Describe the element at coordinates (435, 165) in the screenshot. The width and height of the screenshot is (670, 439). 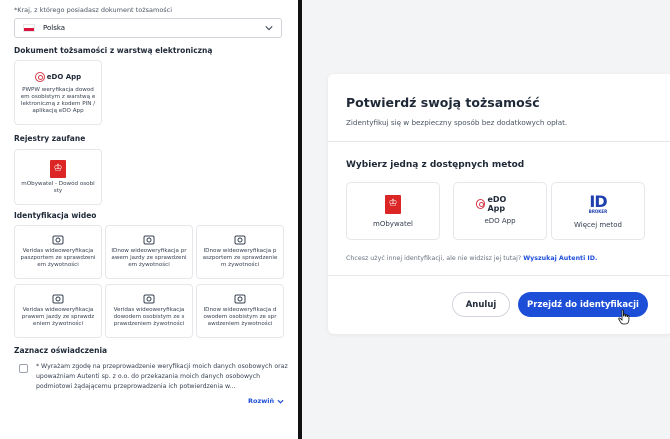
I see `methods-heading: Wybierz jedną z dostępnych metod` at that location.